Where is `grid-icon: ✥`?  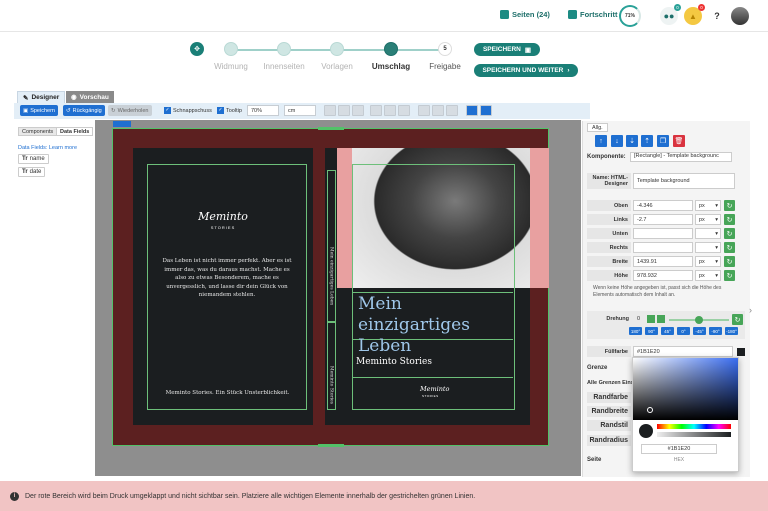 grid-icon: ✥ is located at coordinates (197, 49).